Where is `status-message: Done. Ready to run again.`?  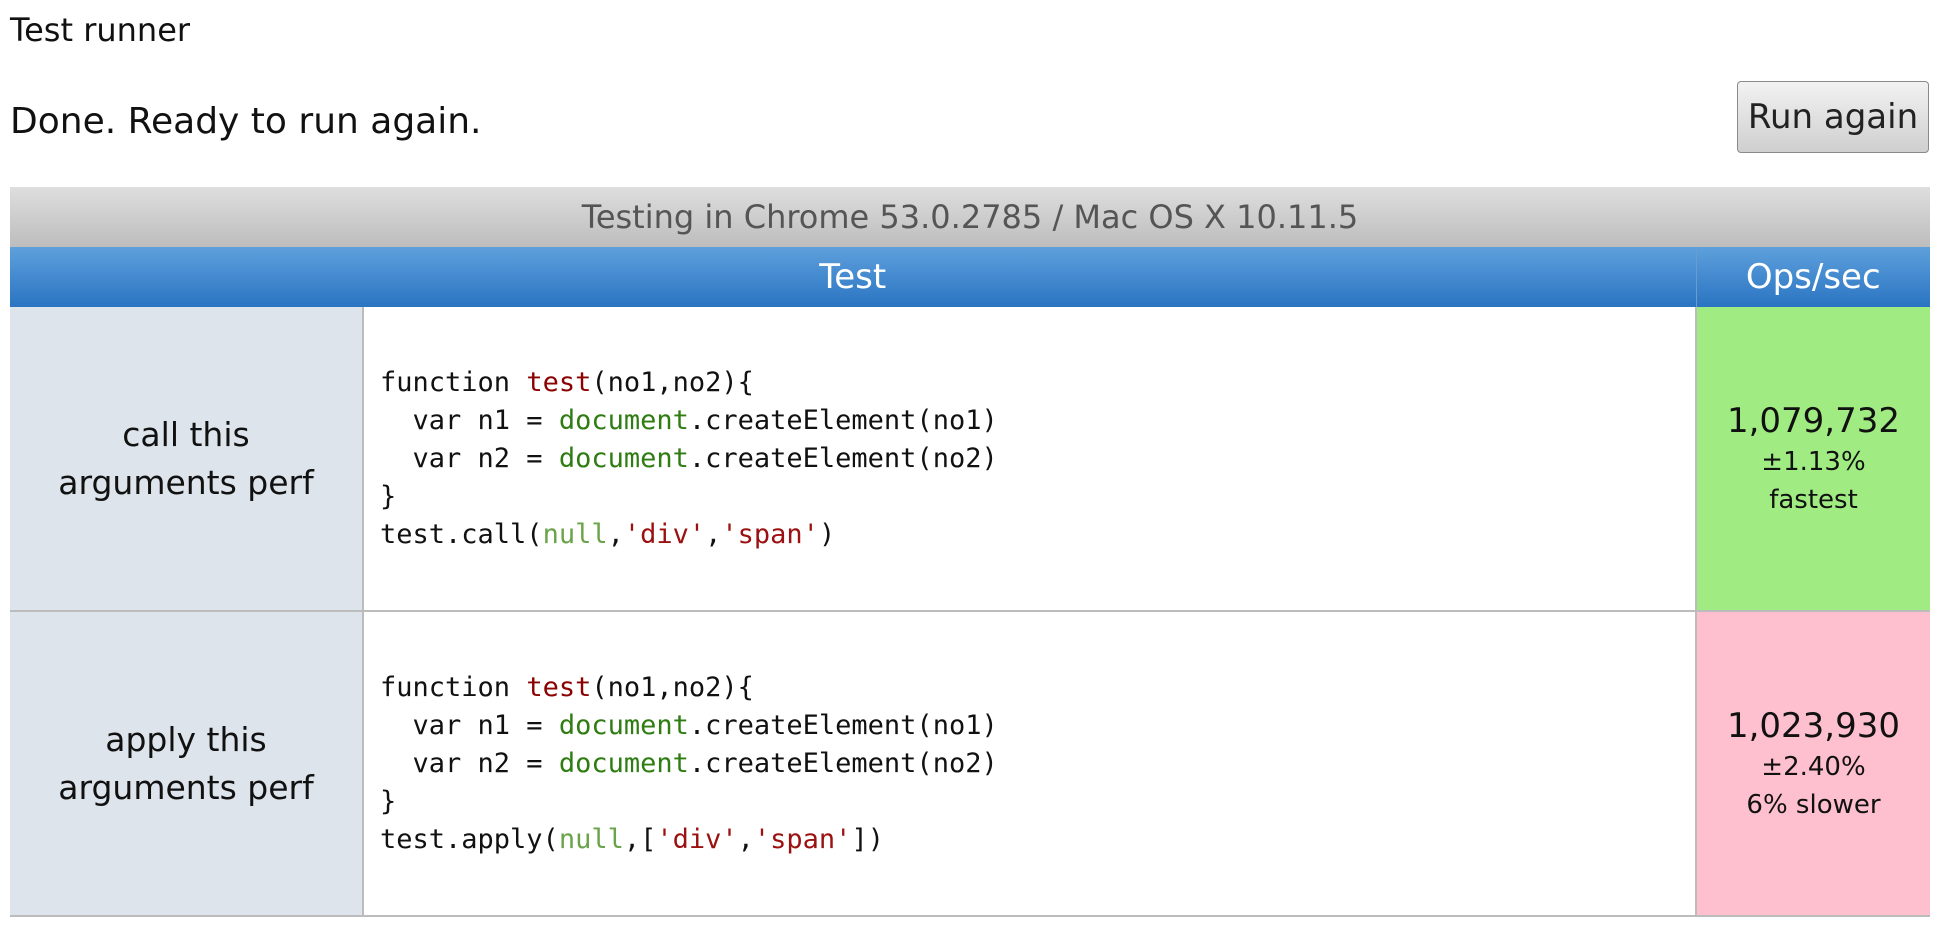
status-message: Done. Ready to run again. is located at coordinates (246, 121).